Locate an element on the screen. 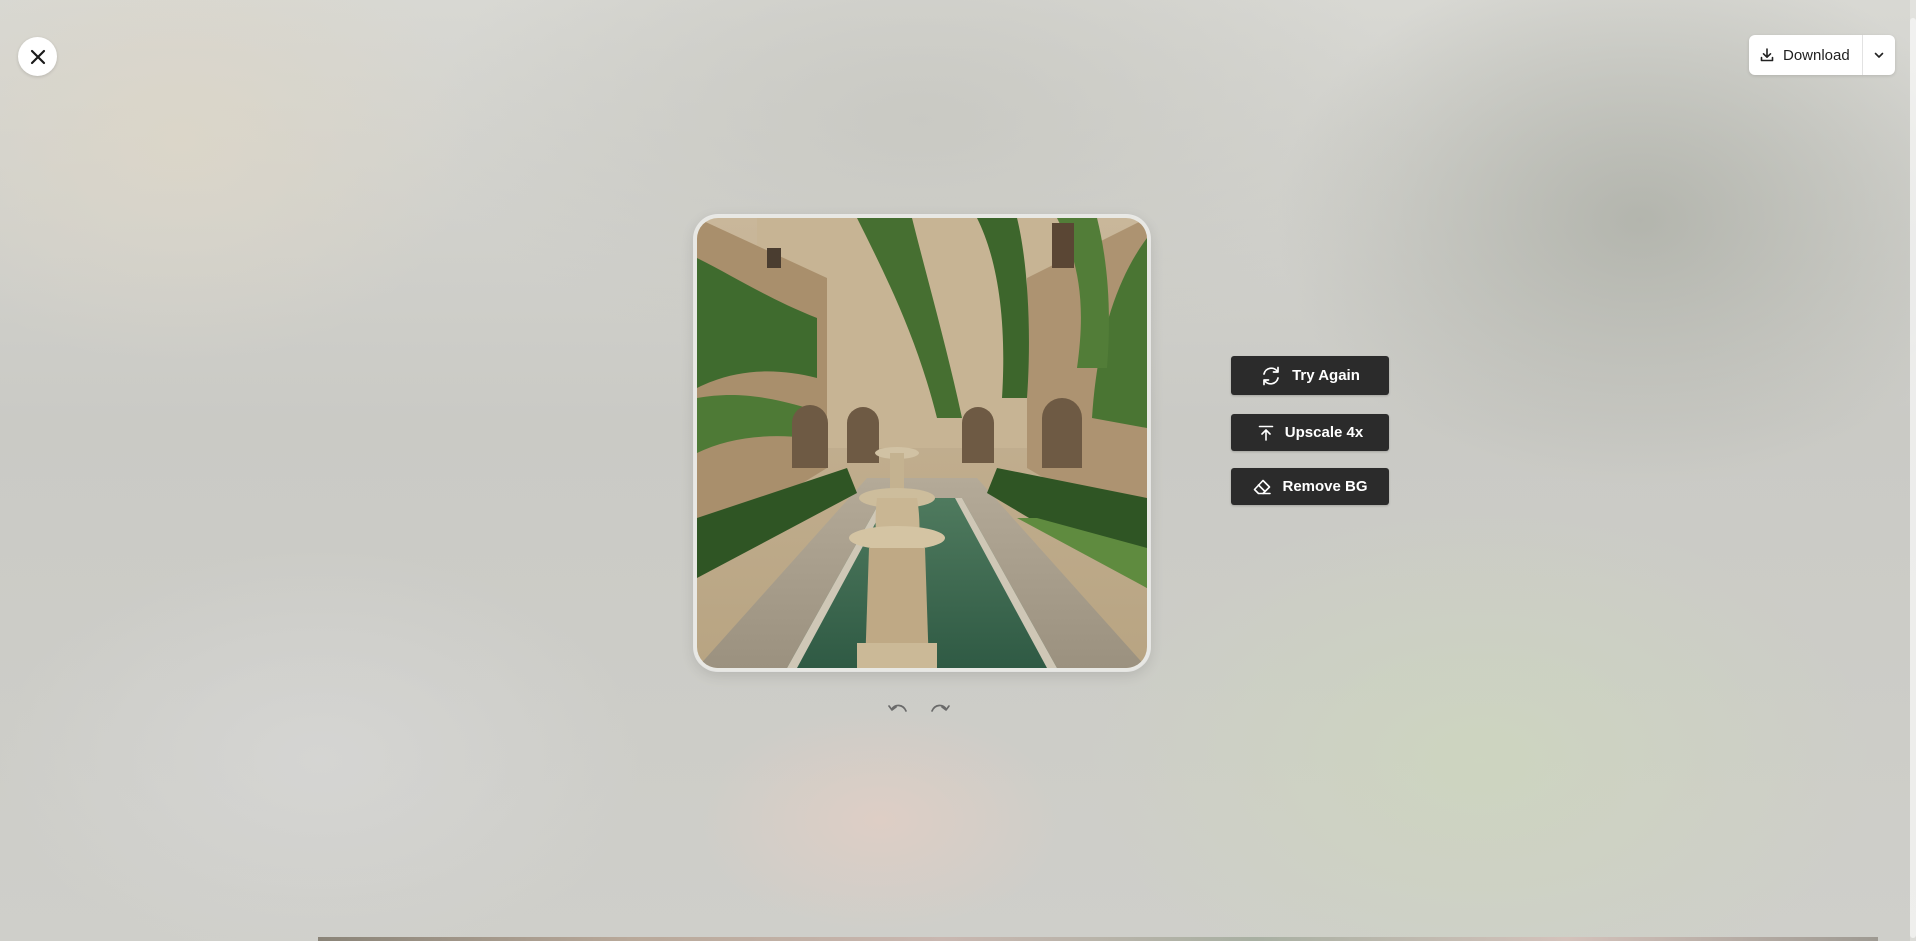 This screenshot has height=941, width=1916. undo-button is located at coordinates (898, 710).